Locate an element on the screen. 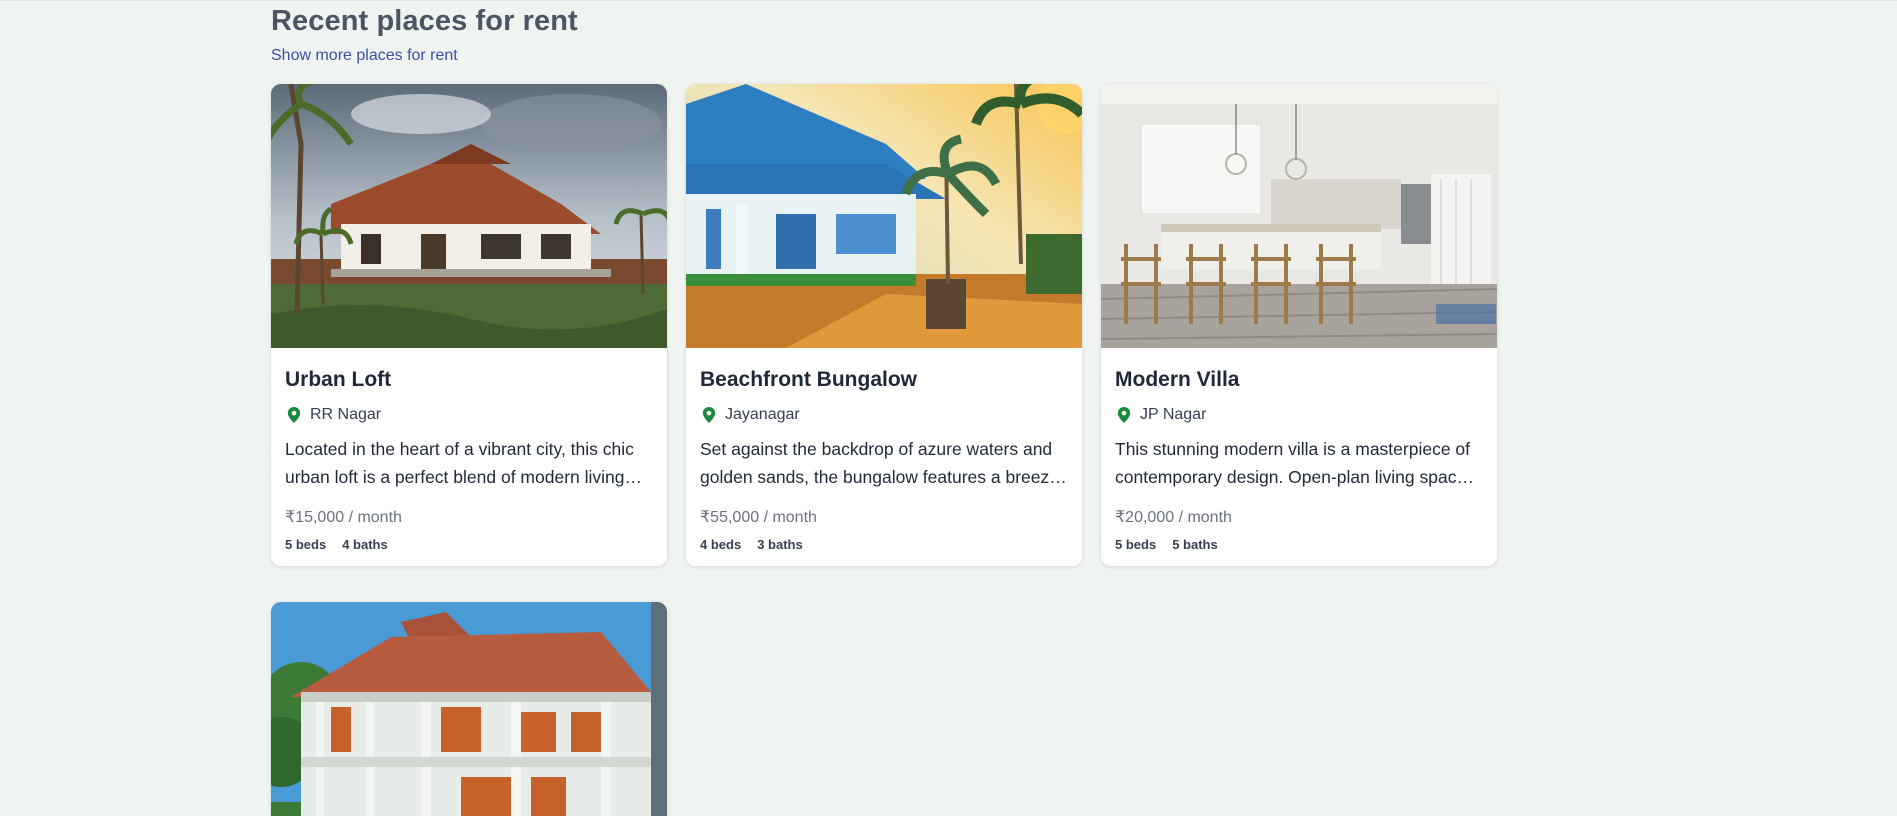 The width and height of the screenshot is (1897, 816). beds-count: 4 beds is located at coordinates (721, 544).